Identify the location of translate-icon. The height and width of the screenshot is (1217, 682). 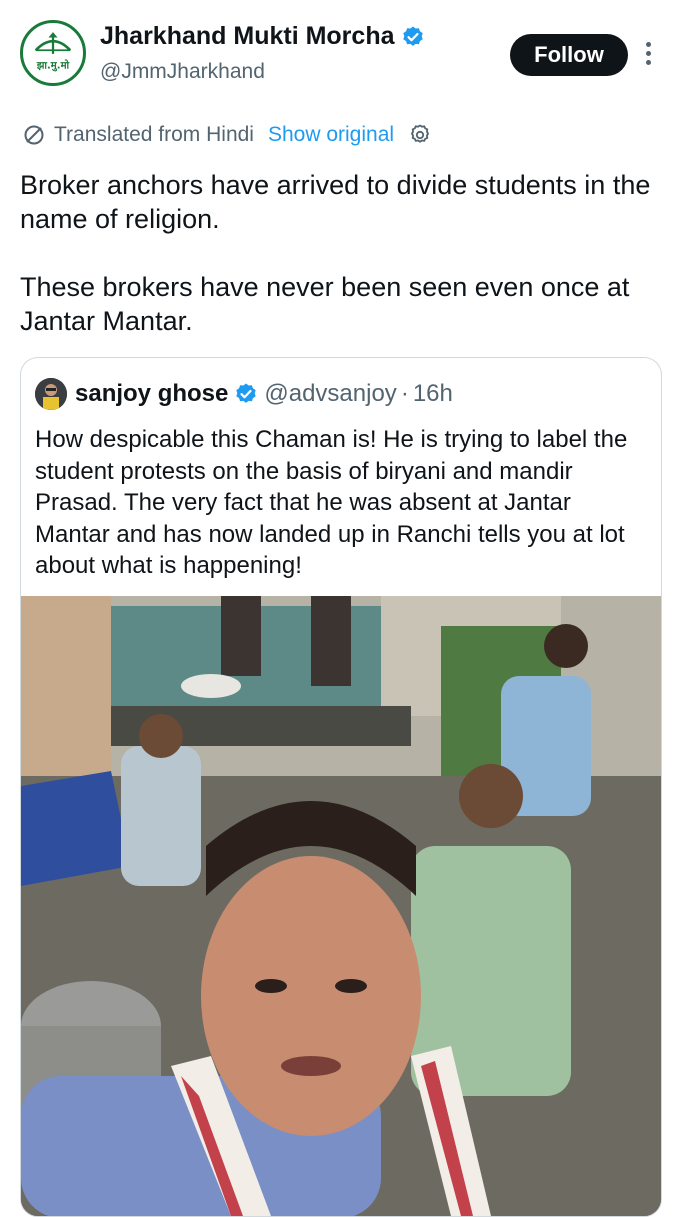
(34, 135).